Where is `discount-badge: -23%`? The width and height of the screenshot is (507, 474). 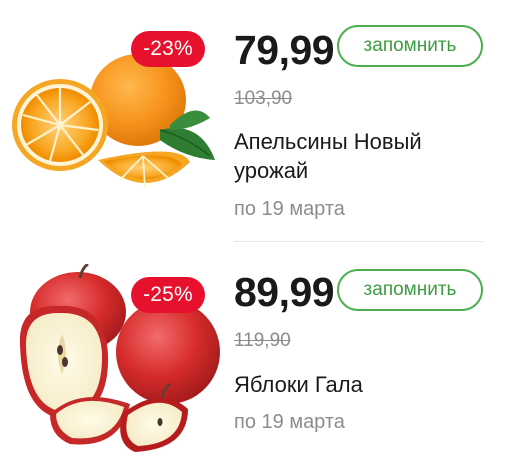 discount-badge: -23% is located at coordinates (168, 49).